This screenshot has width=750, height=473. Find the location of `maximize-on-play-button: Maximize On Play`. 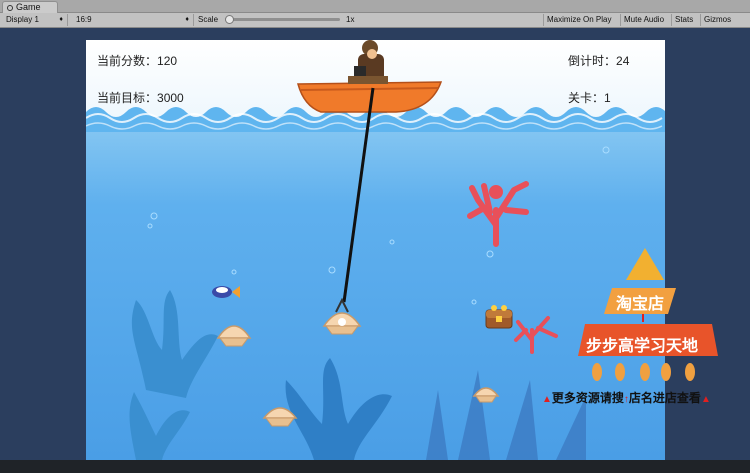

maximize-on-play-button: Maximize On Play is located at coordinates (578, 20).